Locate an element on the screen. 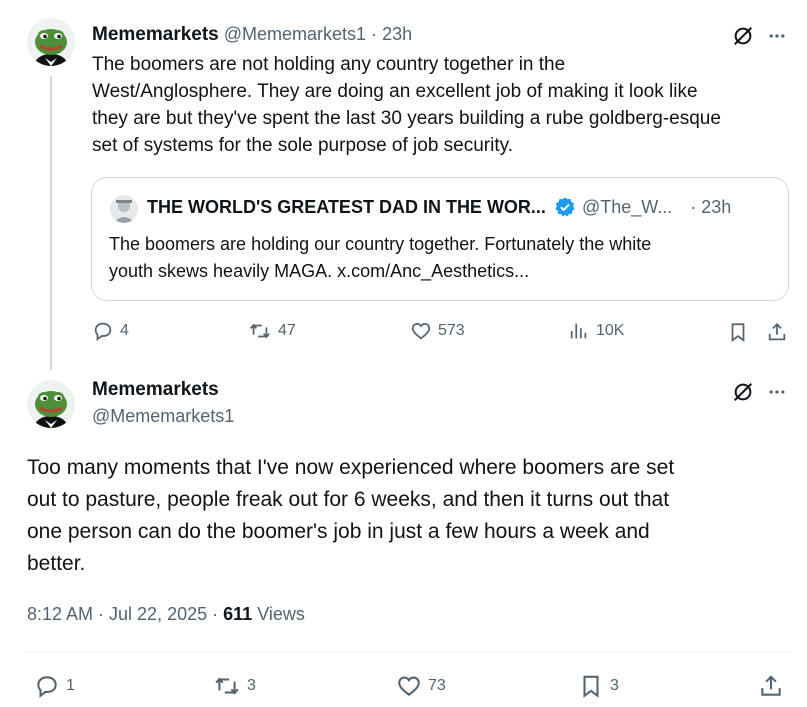 The height and width of the screenshot is (707, 807). bookmark-button: 3 is located at coordinates (598, 686).